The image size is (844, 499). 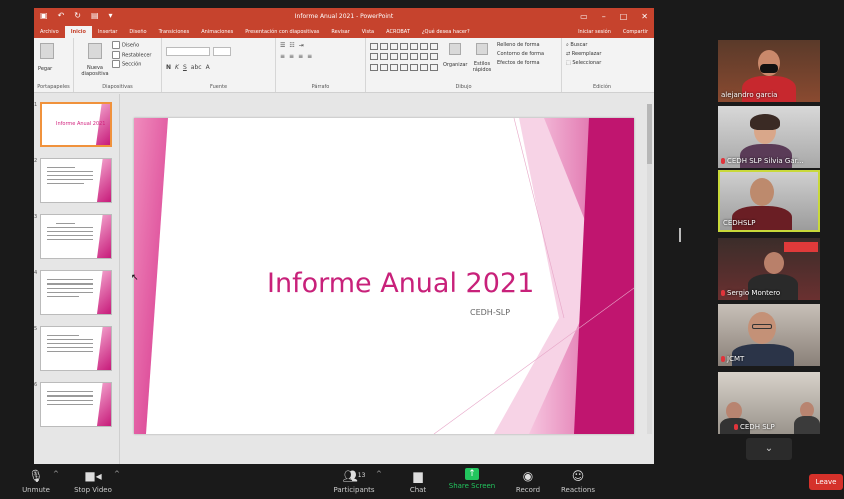 What do you see at coordinates (528, 481) in the screenshot?
I see `record-button: ◉ Record` at bounding box center [528, 481].